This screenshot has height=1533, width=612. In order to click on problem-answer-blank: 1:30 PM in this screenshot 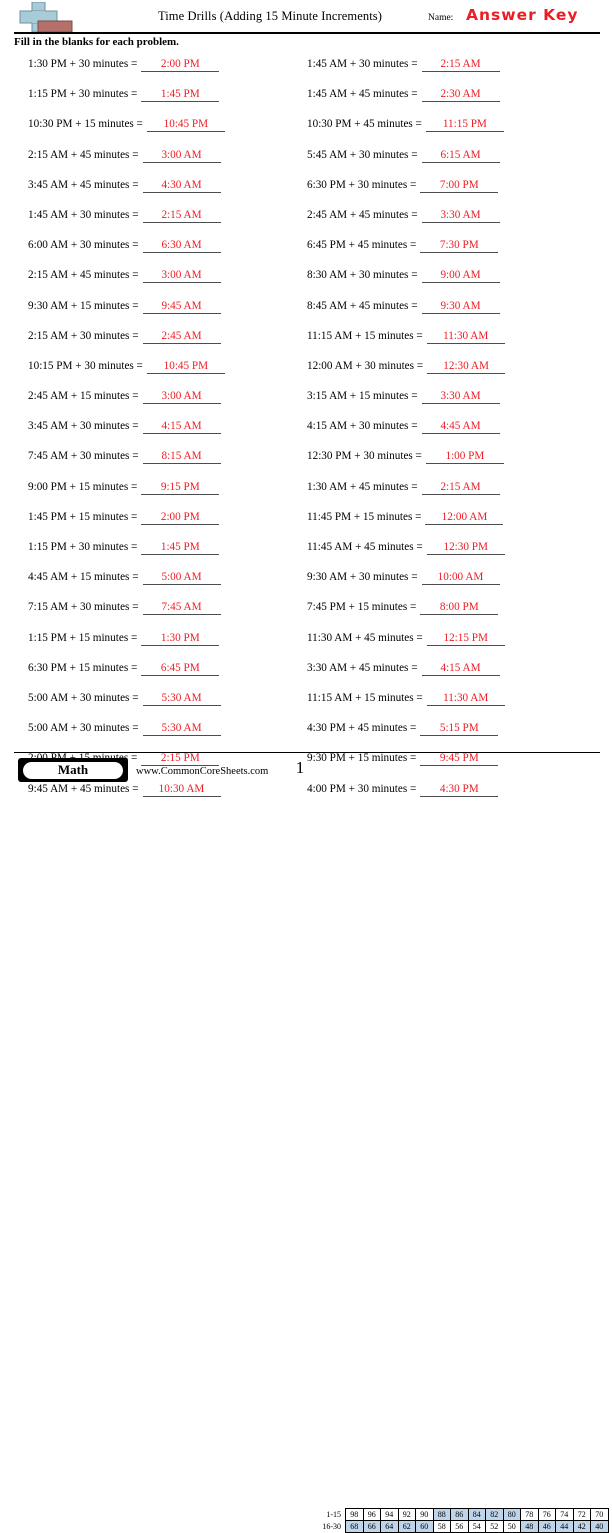, I will do `click(180, 639)`.